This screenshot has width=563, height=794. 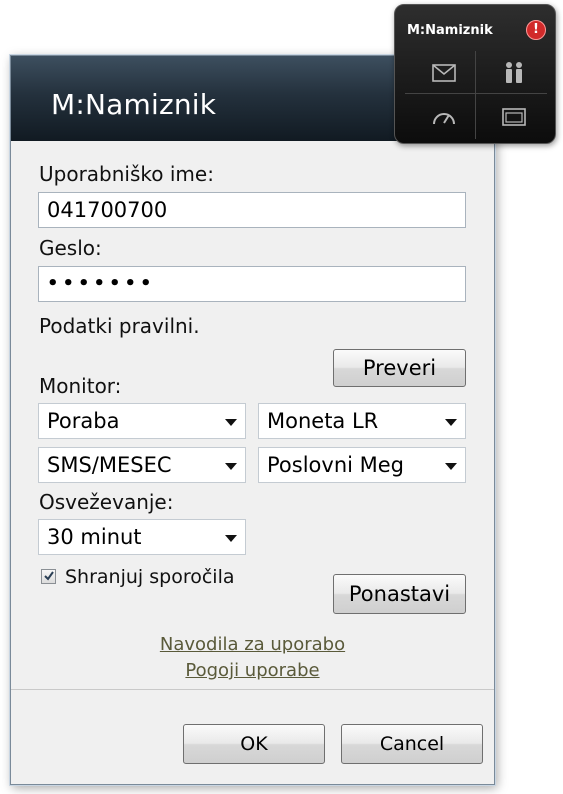 I want to click on save-messages-checkbox, so click(x=48, y=576).